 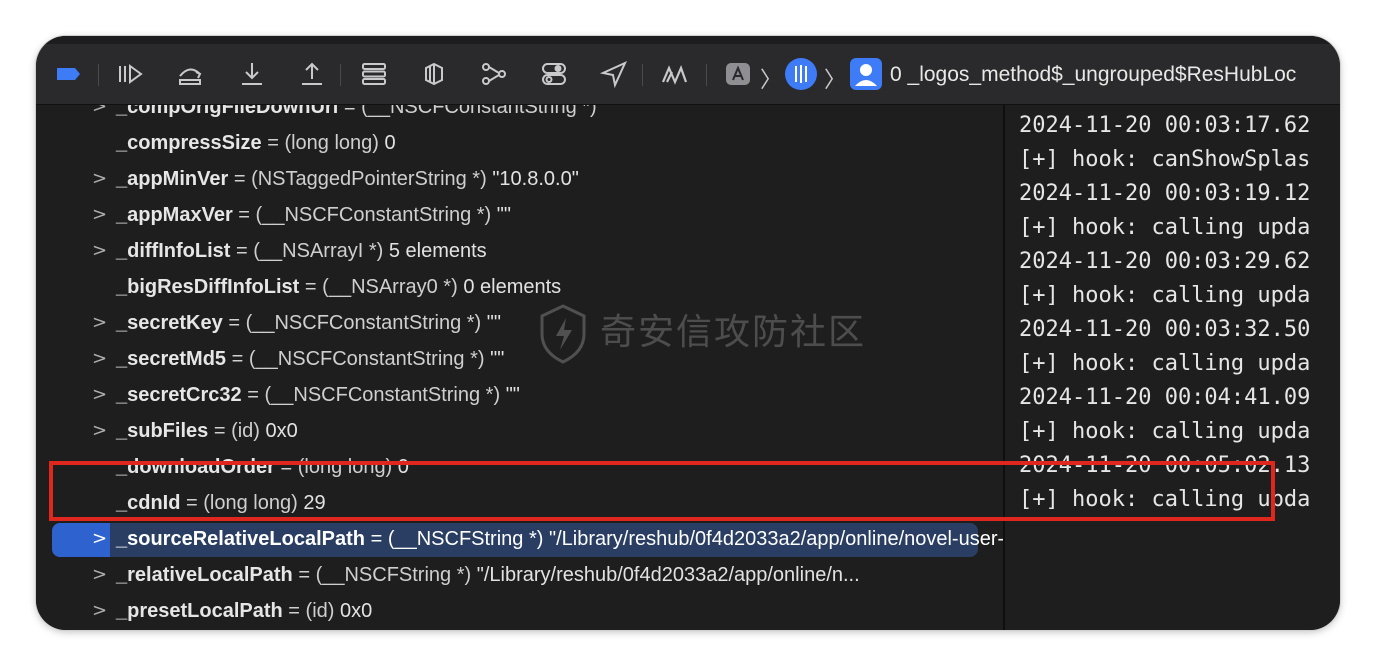 What do you see at coordinates (374, 74) in the screenshot?
I see `view-hierarchy-icon` at bounding box center [374, 74].